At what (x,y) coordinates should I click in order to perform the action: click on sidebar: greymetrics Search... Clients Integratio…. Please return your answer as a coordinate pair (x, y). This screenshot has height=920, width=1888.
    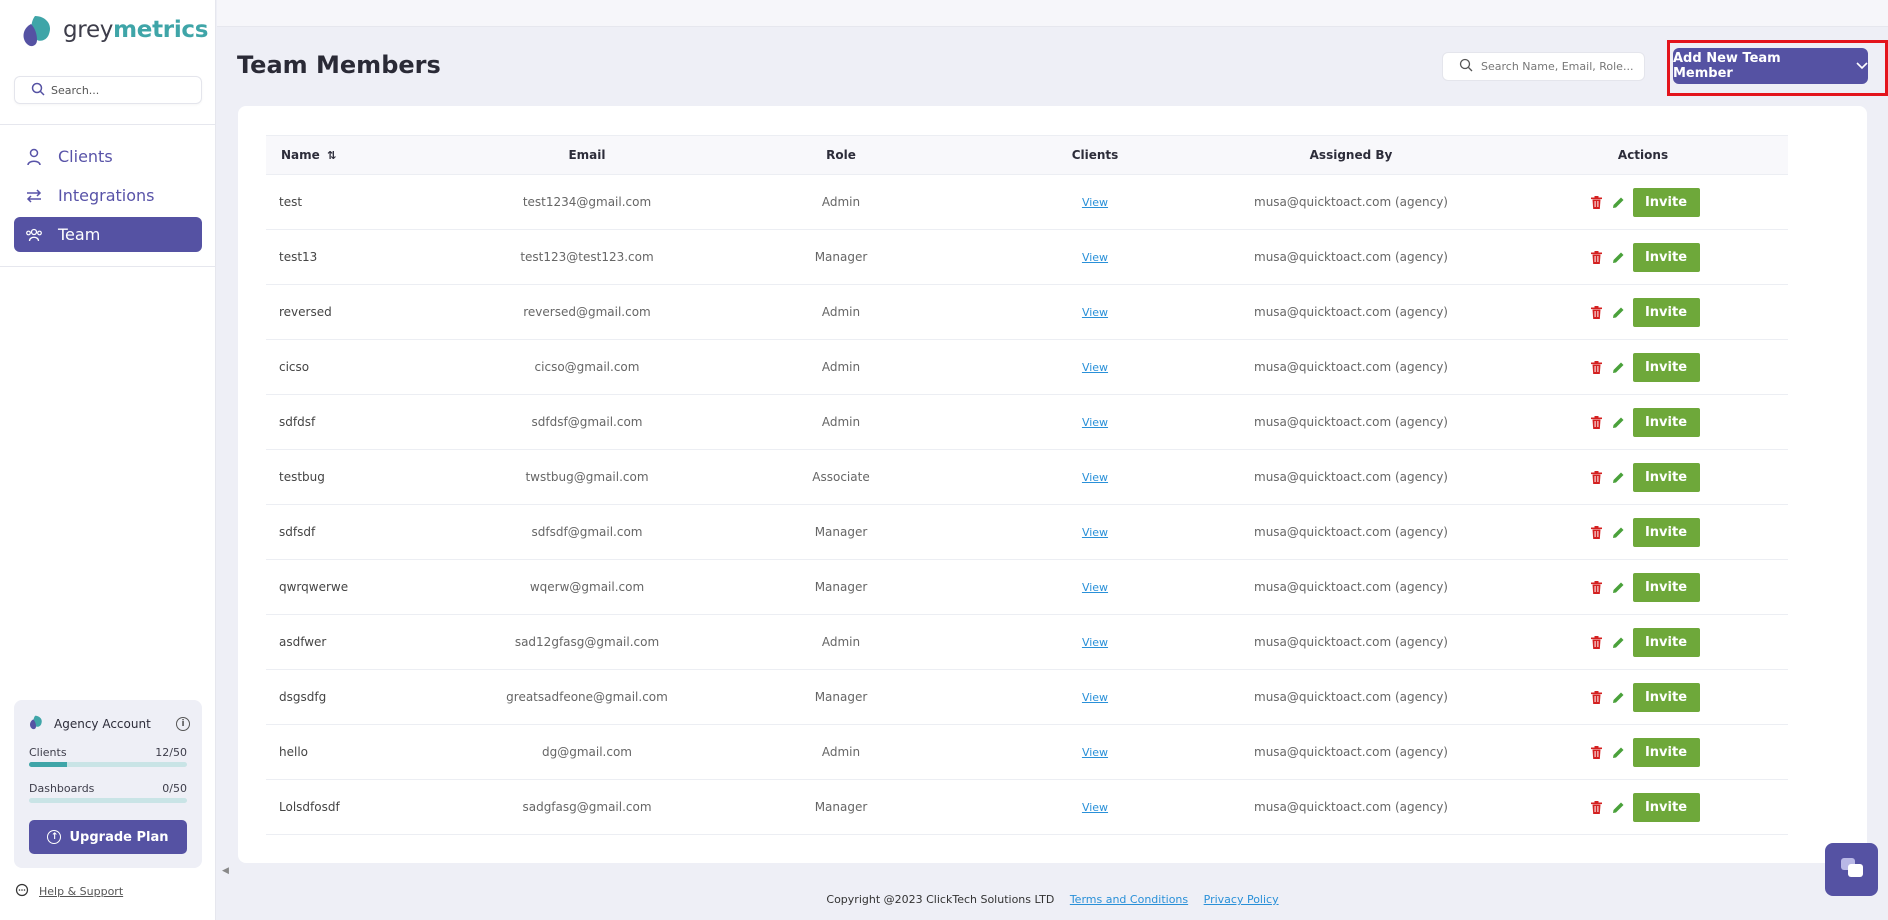
    Looking at the image, I should click on (108, 460).